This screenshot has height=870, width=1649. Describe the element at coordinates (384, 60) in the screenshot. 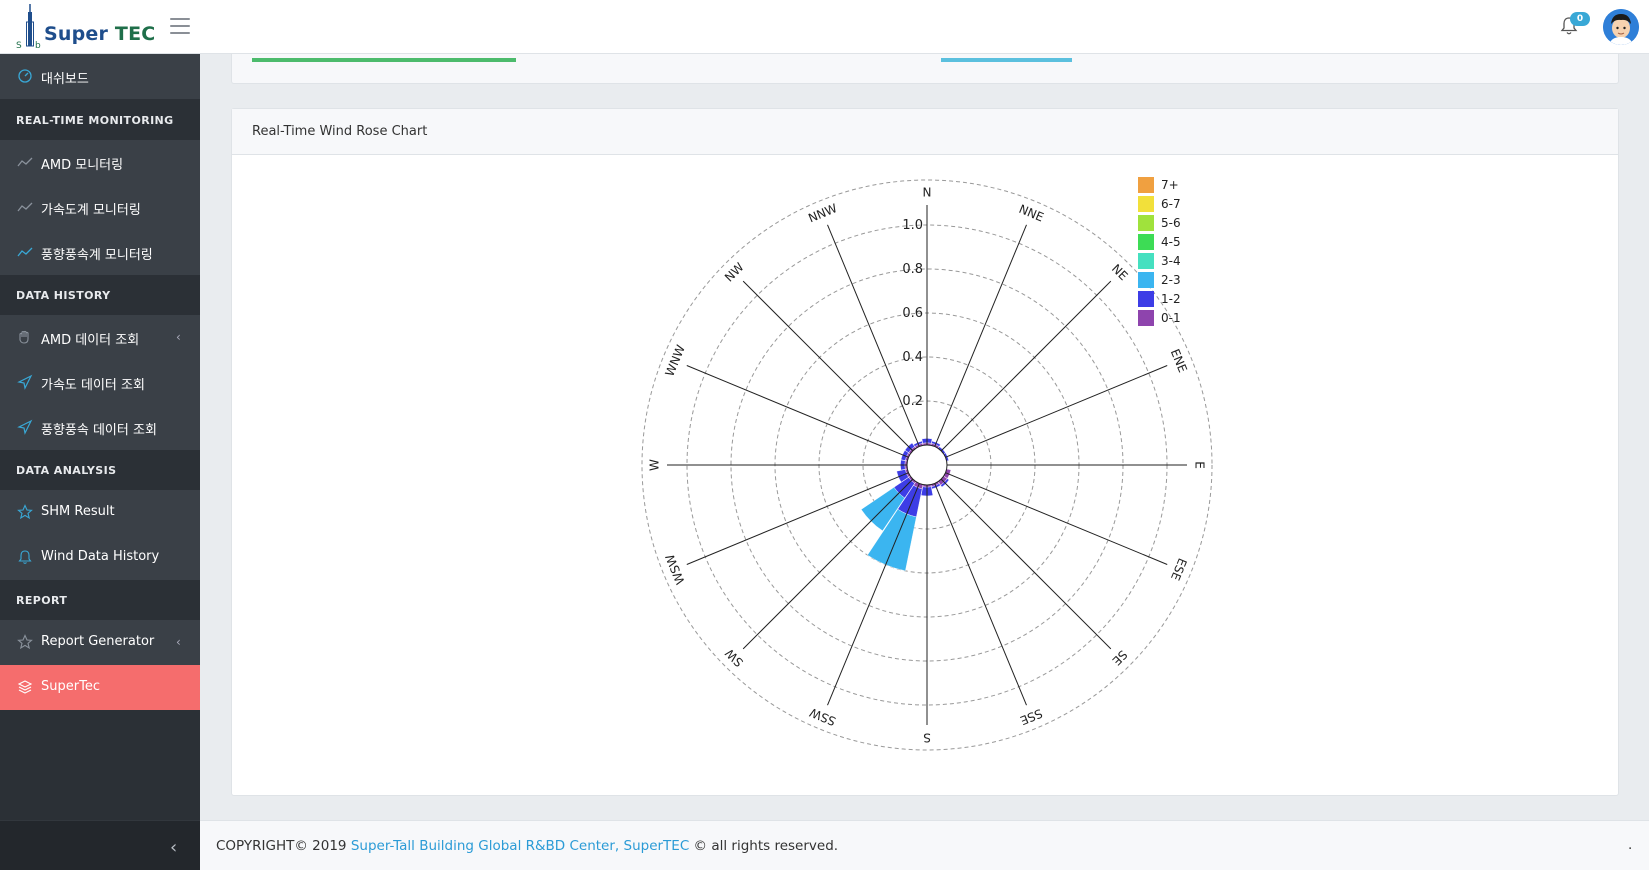

I see `progress-bar-green` at that location.